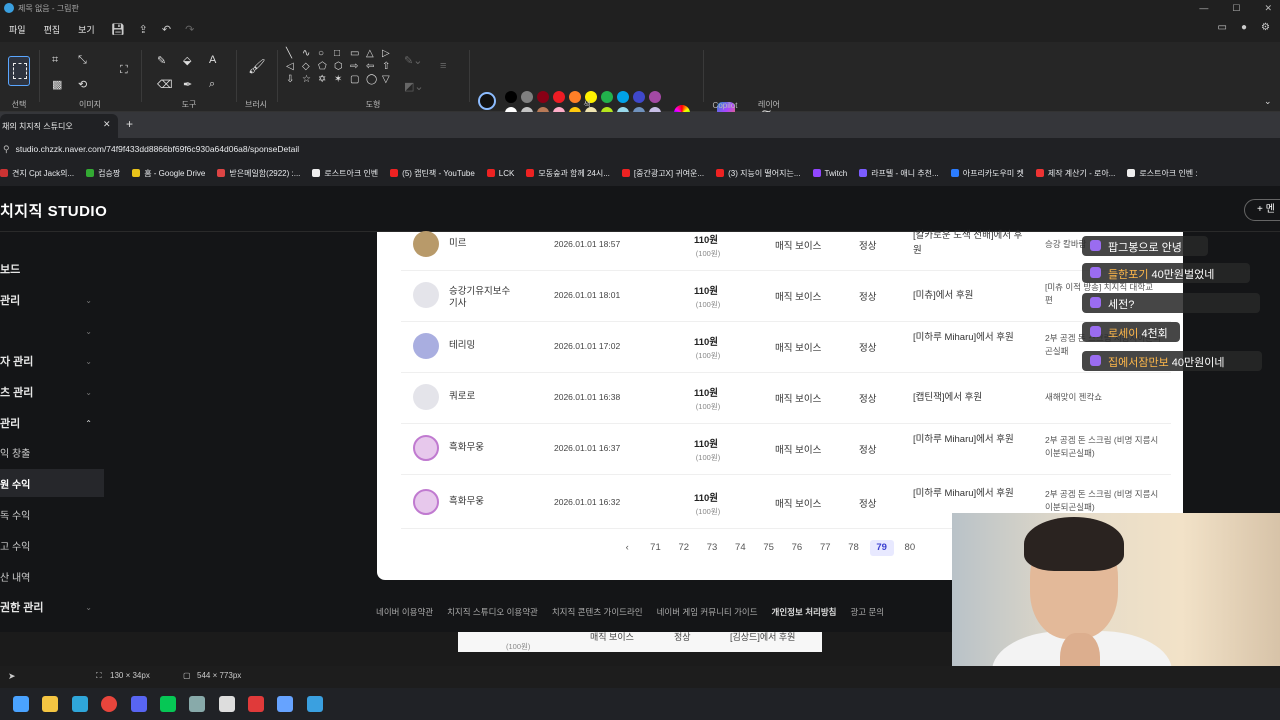 This screenshot has width=1280, height=720. What do you see at coordinates (373, 53) in the screenshot?
I see `shape-option-icon: △` at bounding box center [373, 53].